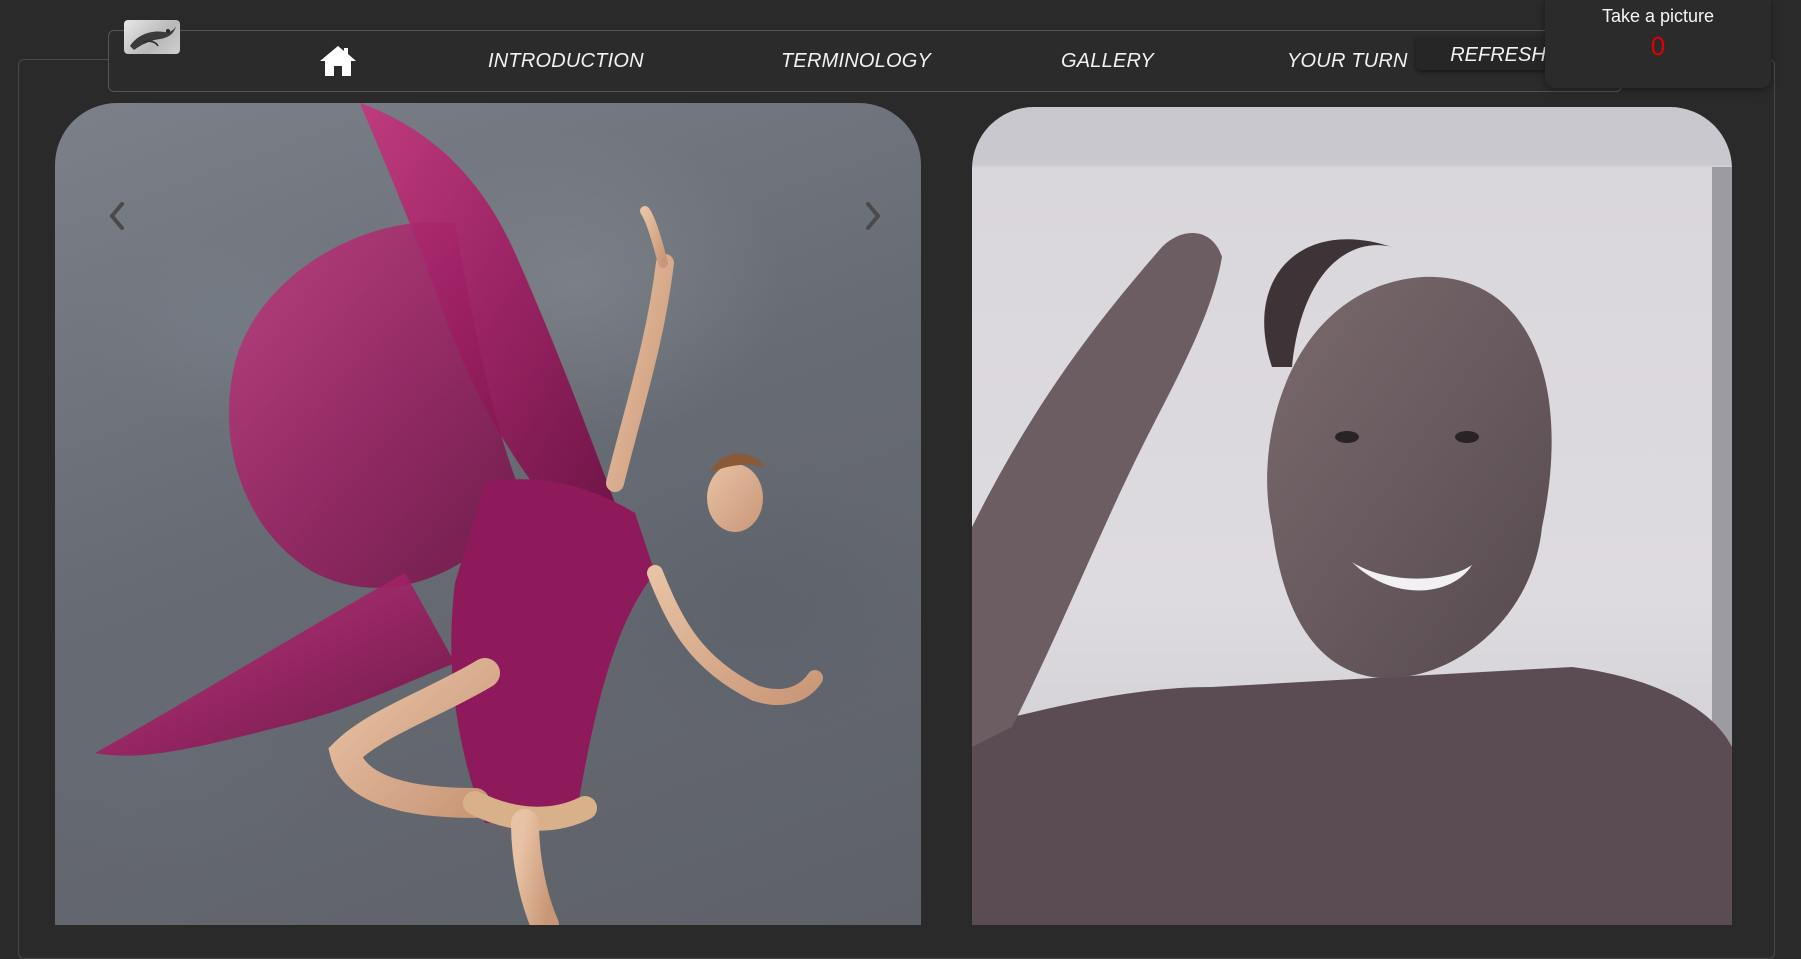 Image resolution: width=1801 pixels, height=959 pixels. I want to click on nav-link-gallery: GALLERY, so click(1107, 61).